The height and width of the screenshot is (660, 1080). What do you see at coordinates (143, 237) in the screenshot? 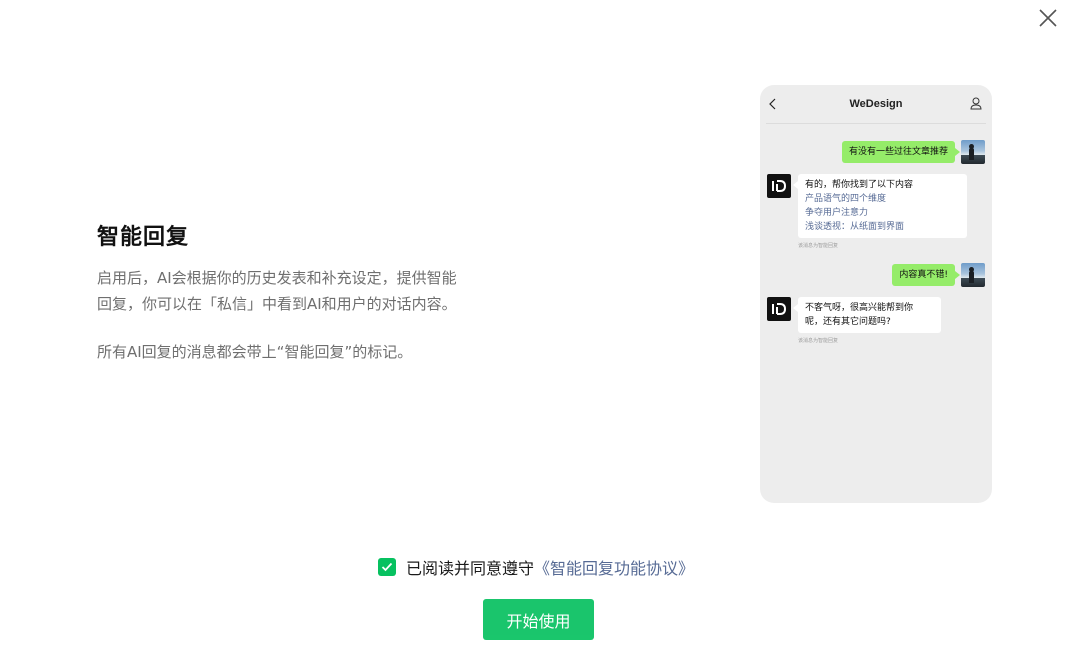
I see `page-title: 智能回复` at bounding box center [143, 237].